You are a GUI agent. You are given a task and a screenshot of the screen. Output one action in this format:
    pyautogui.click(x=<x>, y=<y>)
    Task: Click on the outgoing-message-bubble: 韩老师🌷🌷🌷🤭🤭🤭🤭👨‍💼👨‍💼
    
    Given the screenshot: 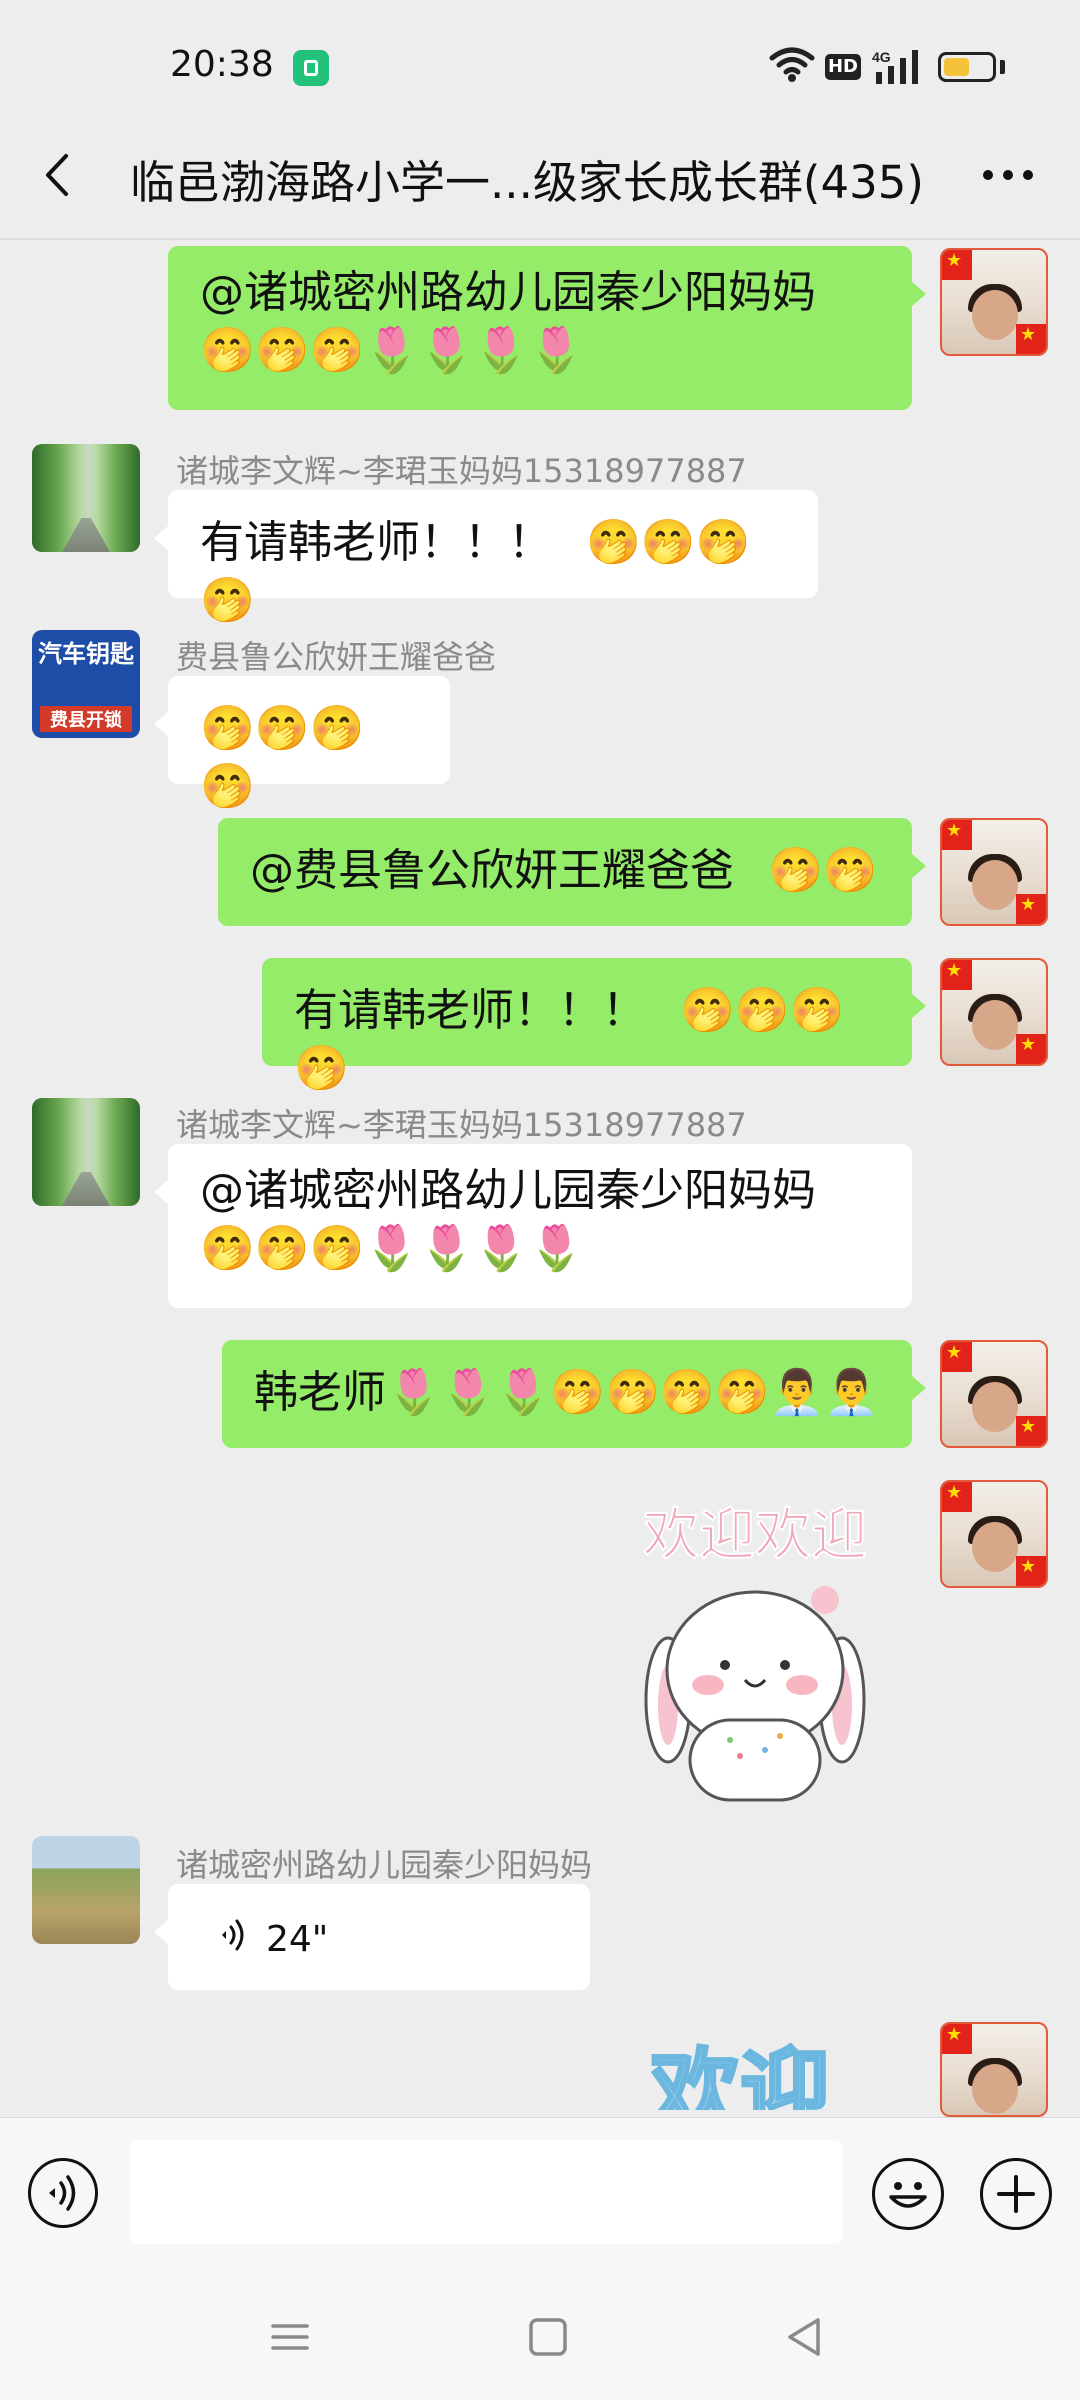 What is the action you would take?
    pyautogui.click(x=574, y=1394)
    